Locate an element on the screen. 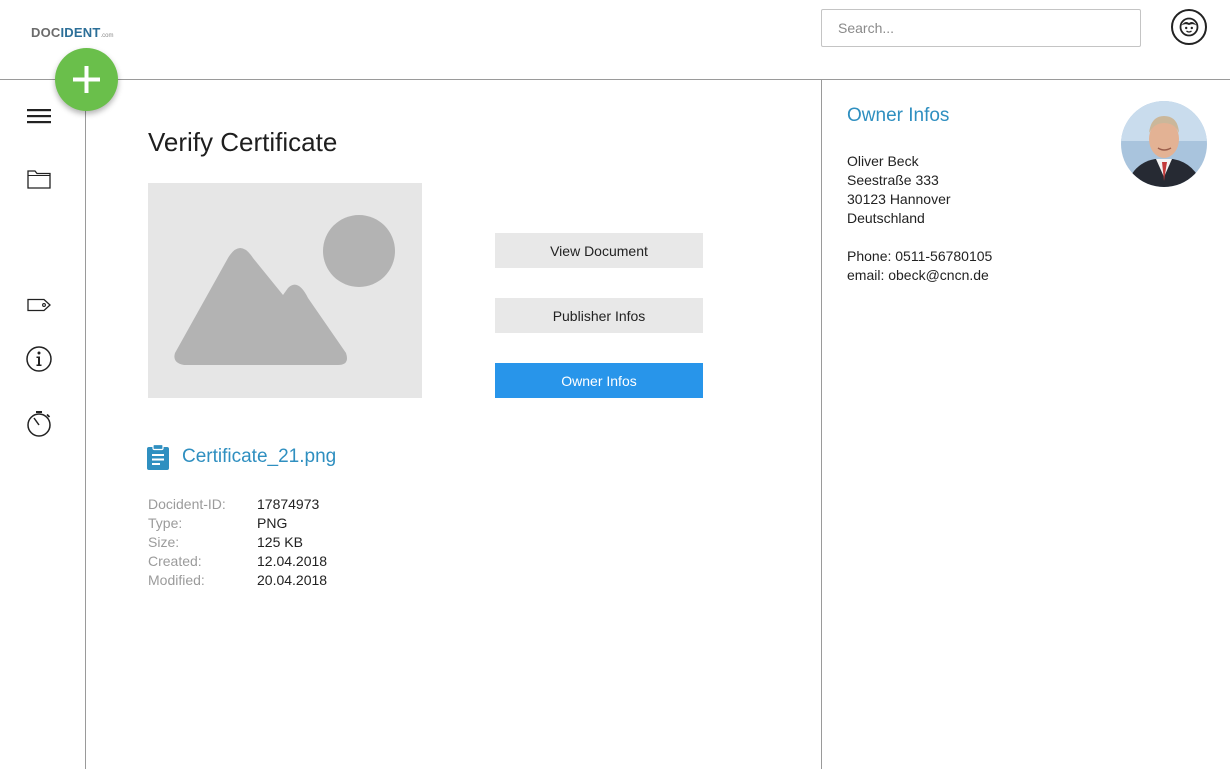 This screenshot has width=1230, height=769. meta-row: Modified: 20.04.2018 is located at coordinates (237, 580).